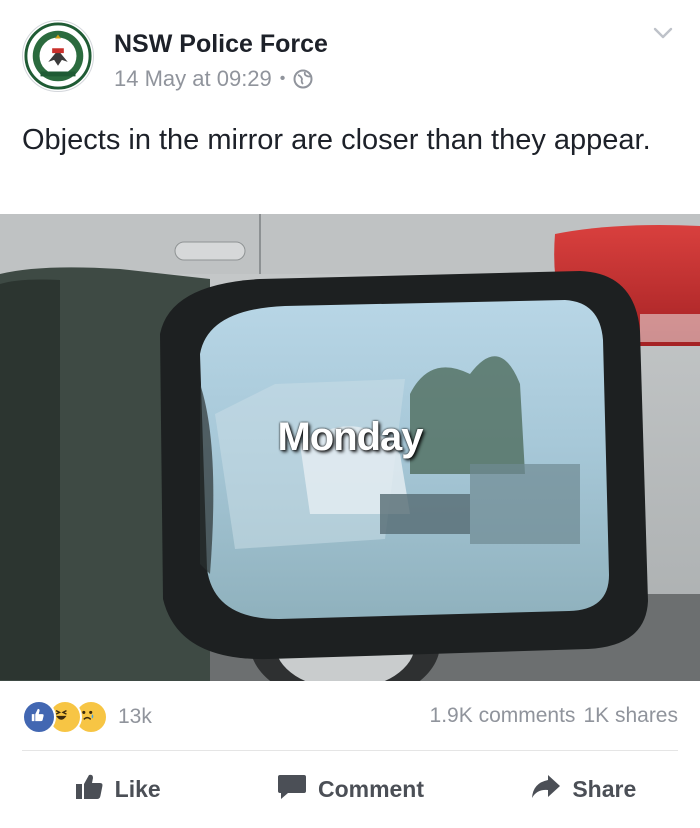  I want to click on thumbs-up-icon, so click(89, 789).